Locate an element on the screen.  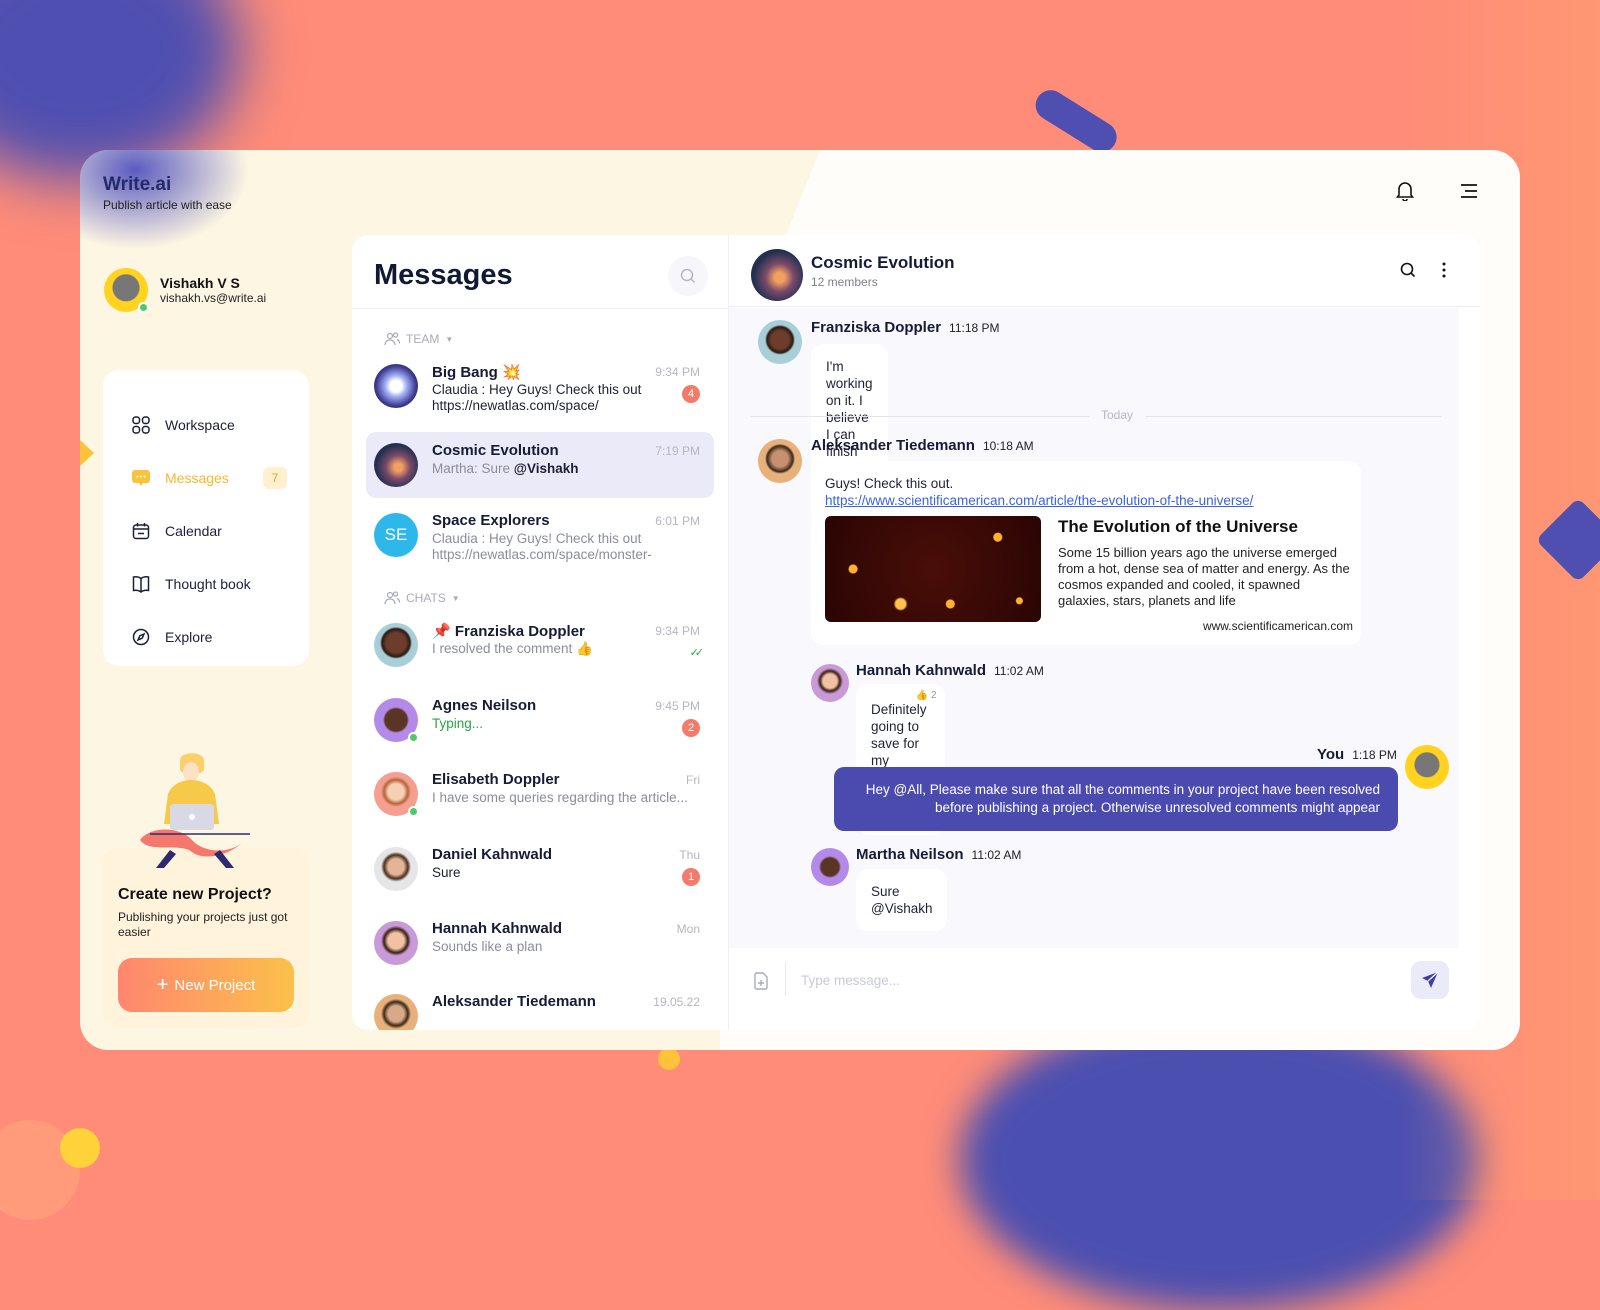
link-preview-title: The Evolution of the Universe is located at coordinates (1178, 526).